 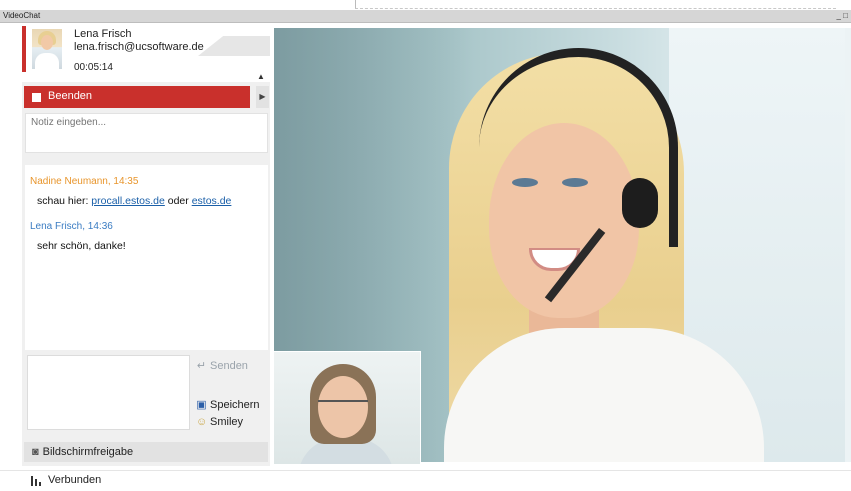 What do you see at coordinates (842, 16) in the screenshot?
I see `window-controls: _ □` at bounding box center [842, 16].